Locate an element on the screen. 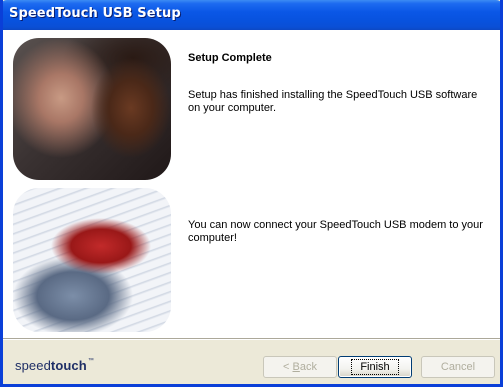 The width and height of the screenshot is (503, 387). top-photo is located at coordinates (92, 109).